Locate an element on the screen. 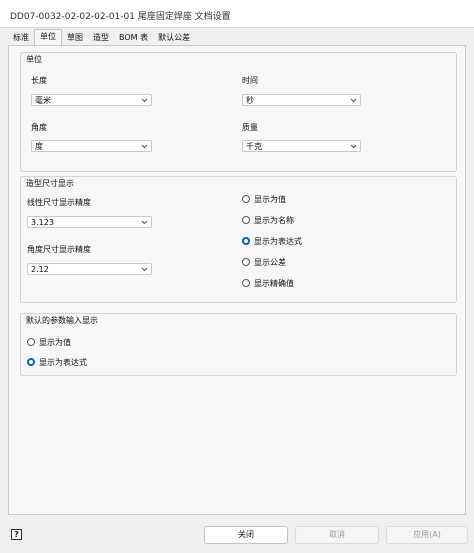  radio-show-value: 显示为值 is located at coordinates (264, 199).